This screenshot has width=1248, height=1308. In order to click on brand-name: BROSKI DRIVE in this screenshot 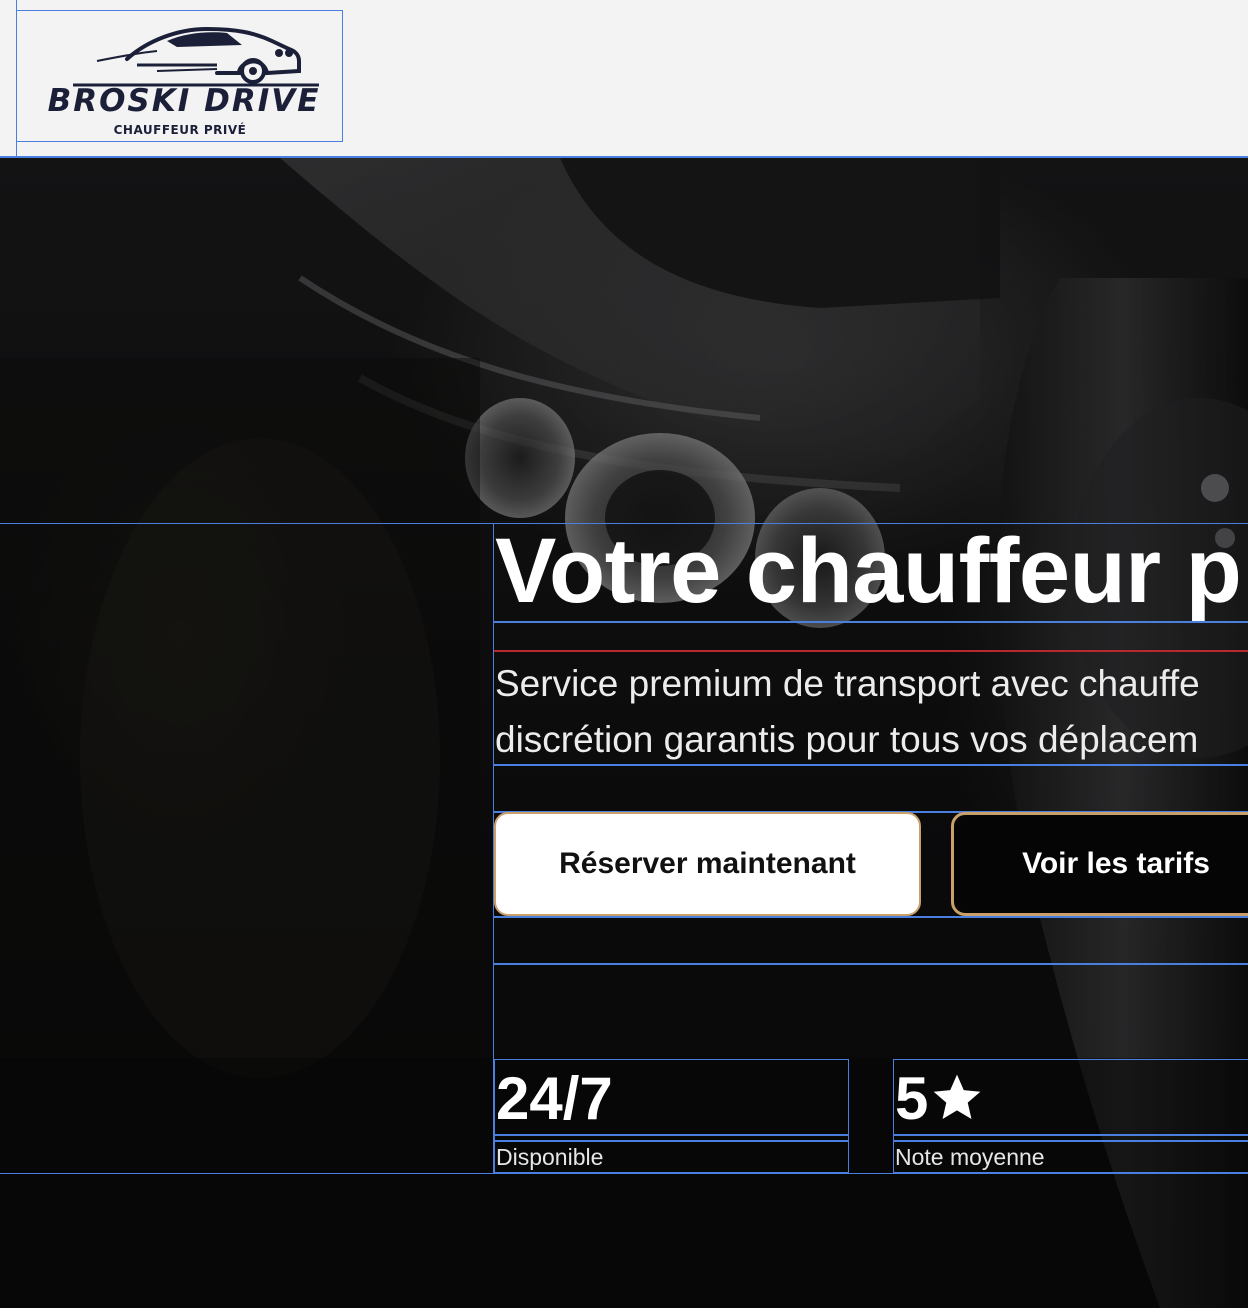, I will do `click(184, 101)`.